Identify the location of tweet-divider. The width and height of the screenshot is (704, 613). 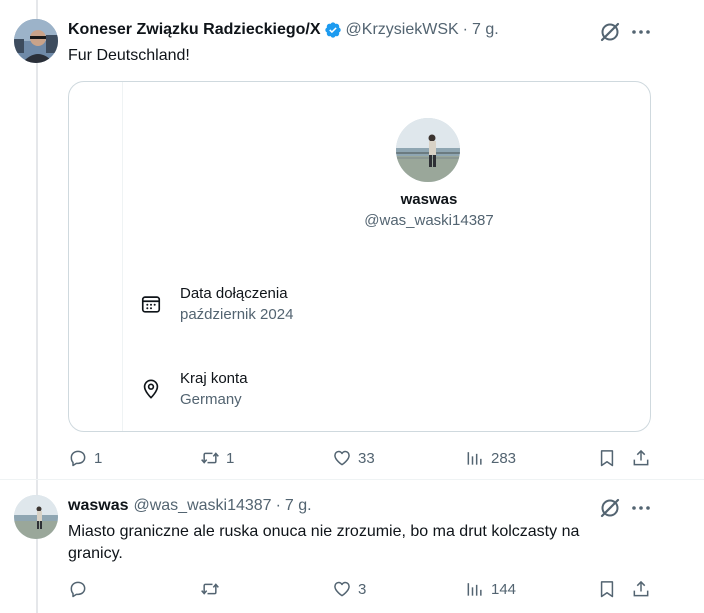
(352, 479).